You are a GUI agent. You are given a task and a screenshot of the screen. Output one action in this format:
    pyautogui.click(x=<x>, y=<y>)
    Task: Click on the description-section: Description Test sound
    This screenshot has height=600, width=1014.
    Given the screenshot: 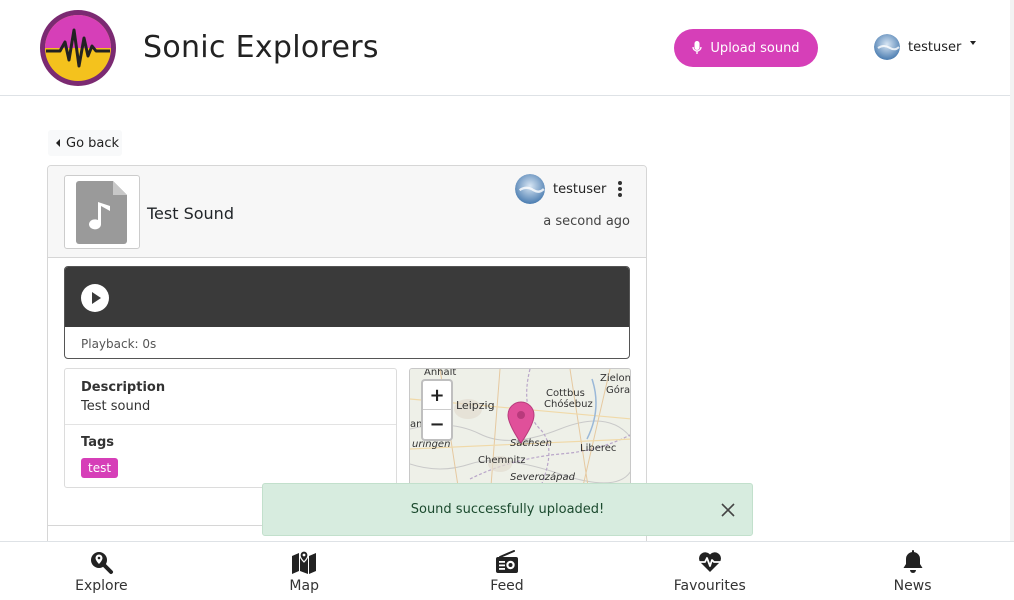 What is the action you would take?
    pyautogui.click(x=230, y=397)
    